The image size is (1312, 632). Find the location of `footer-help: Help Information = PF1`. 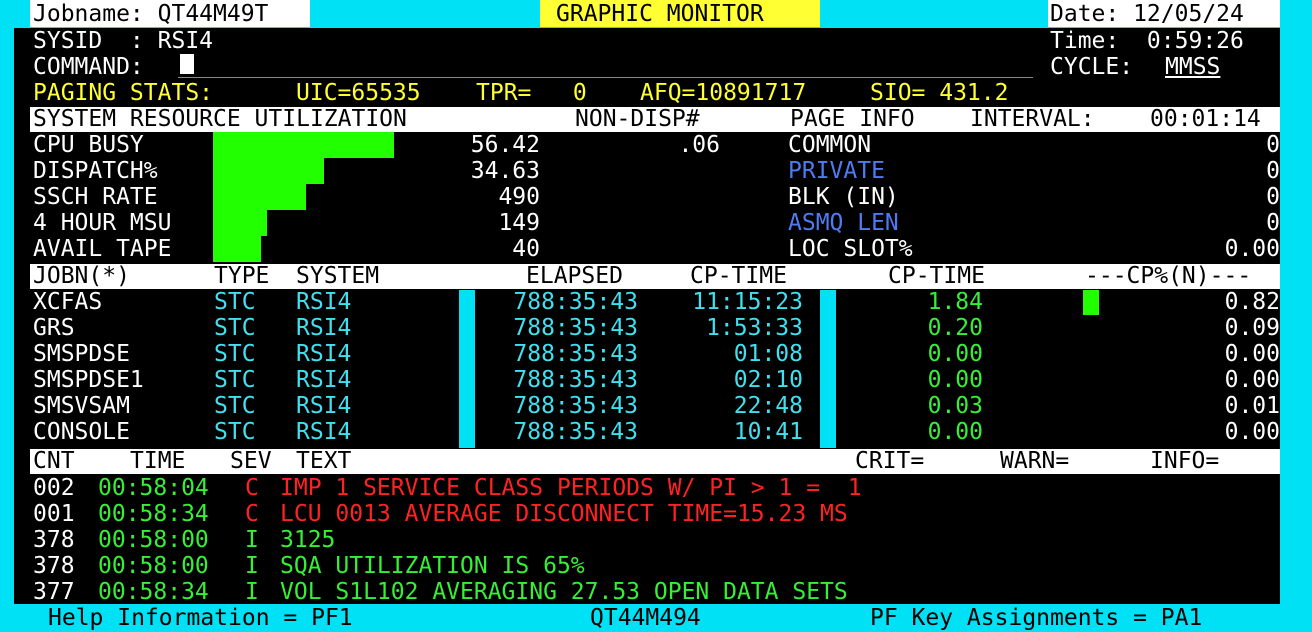

footer-help: Help Information = PF1 is located at coordinates (200, 618).